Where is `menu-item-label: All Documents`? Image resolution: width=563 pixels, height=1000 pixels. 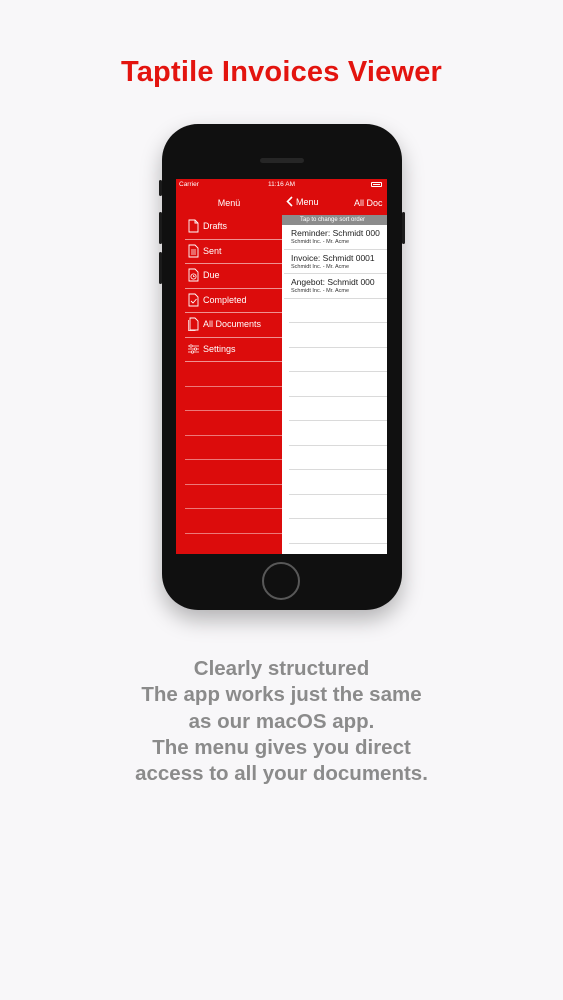 menu-item-label: All Documents is located at coordinates (232, 324).